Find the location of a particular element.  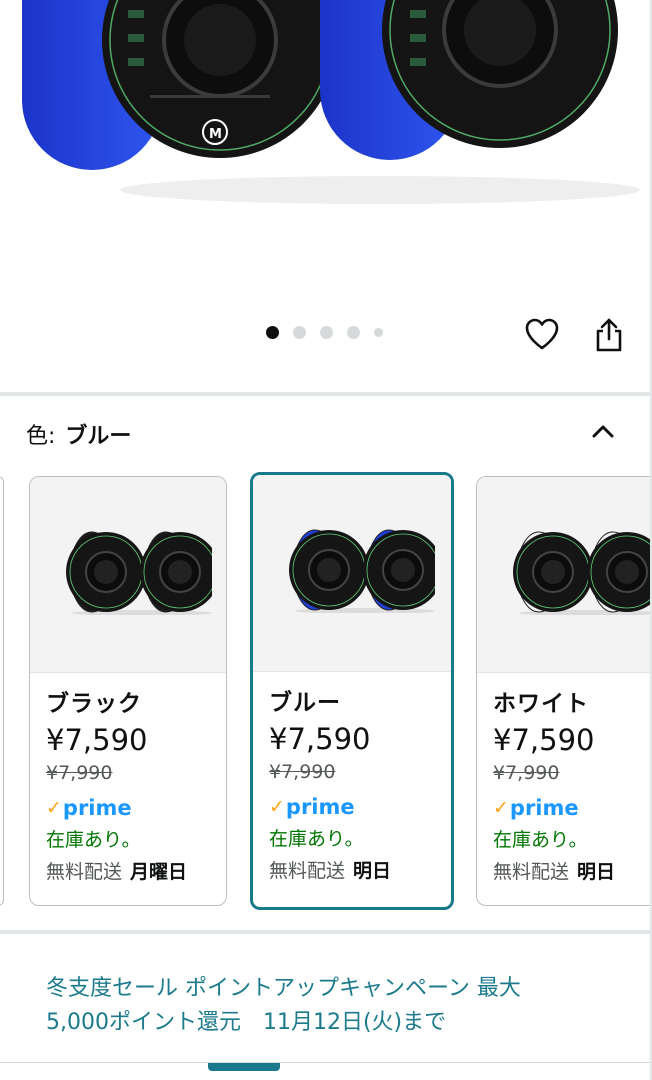

variant-name: ブラック is located at coordinates (94, 704).